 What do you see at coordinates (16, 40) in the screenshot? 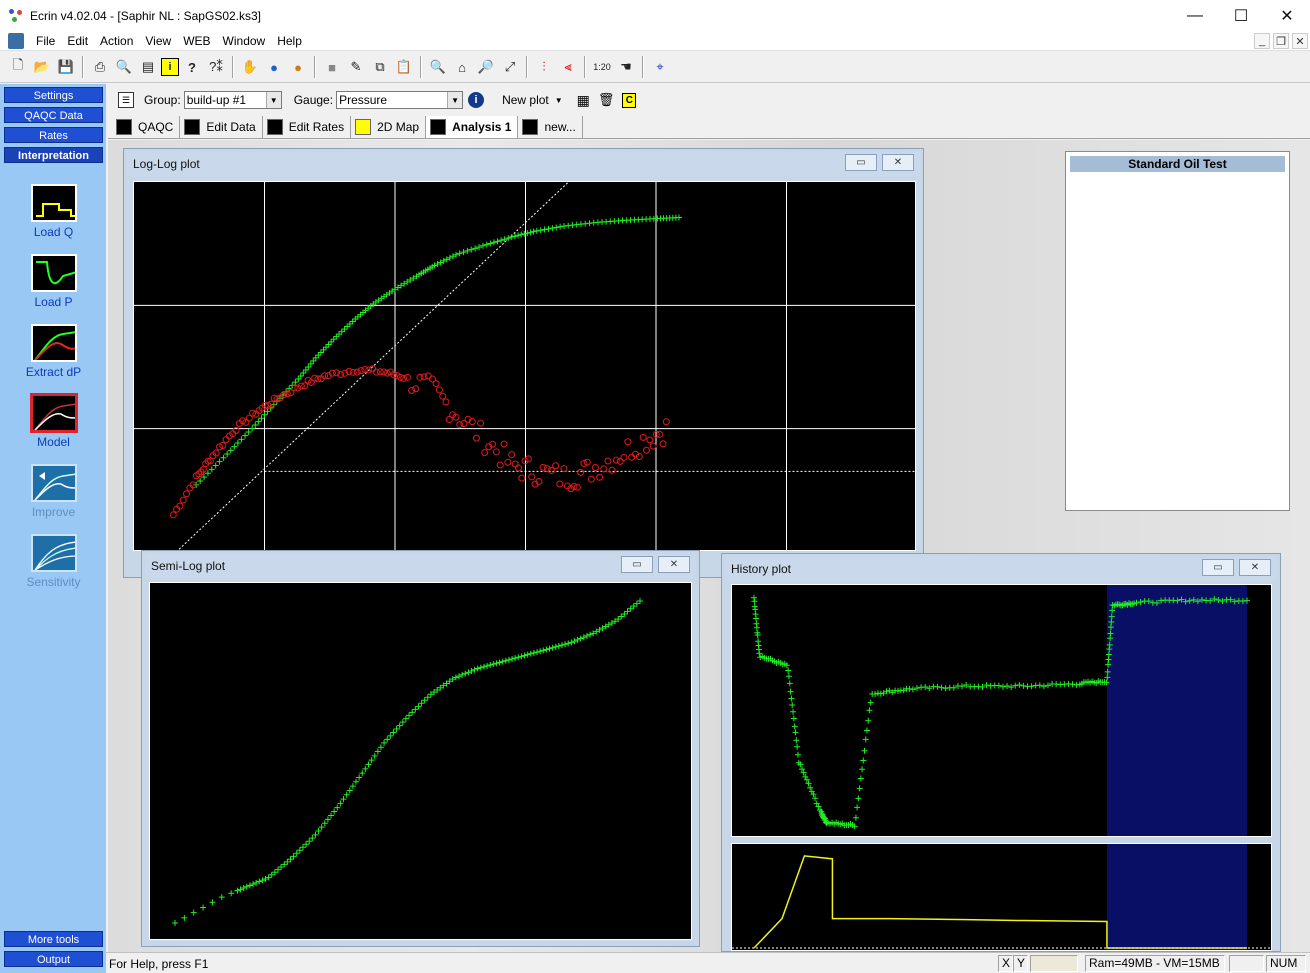
I see `document-icon` at bounding box center [16, 40].